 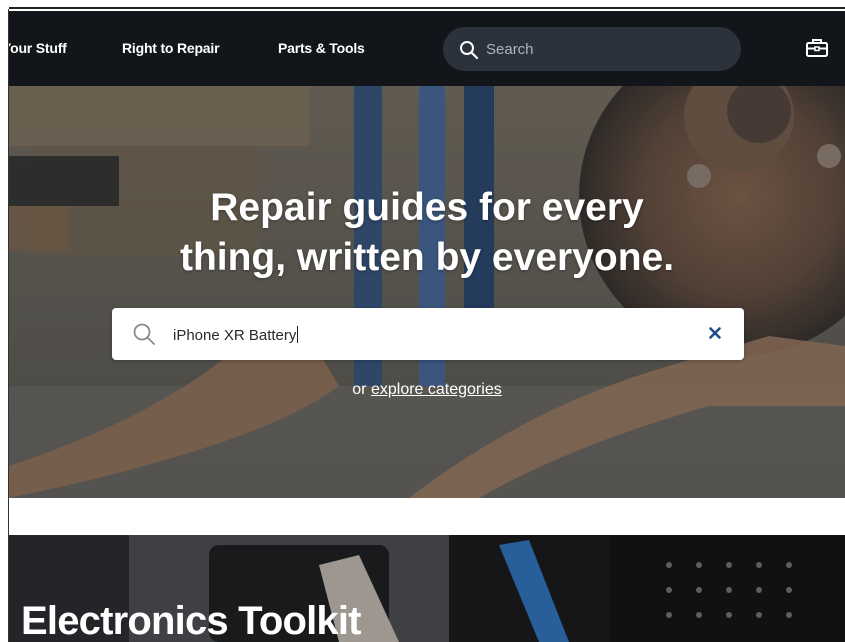 I want to click on explore-categories-link: explore categories, so click(x=436, y=389).